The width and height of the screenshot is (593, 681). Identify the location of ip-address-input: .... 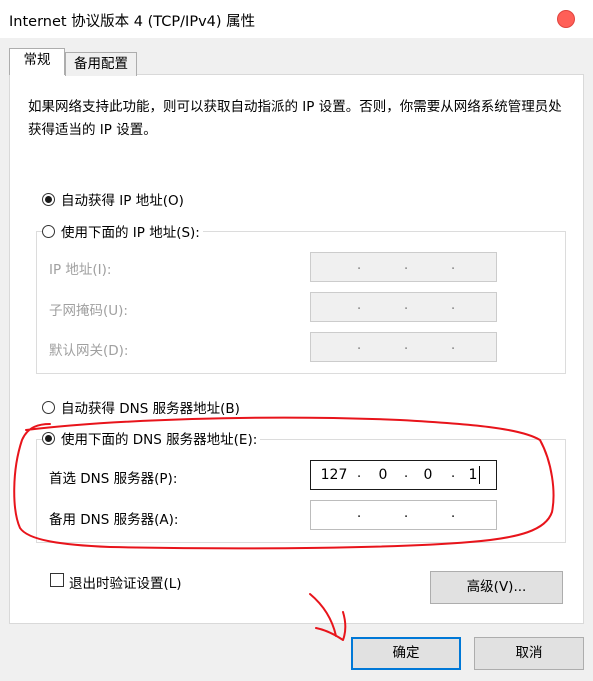
(403, 267).